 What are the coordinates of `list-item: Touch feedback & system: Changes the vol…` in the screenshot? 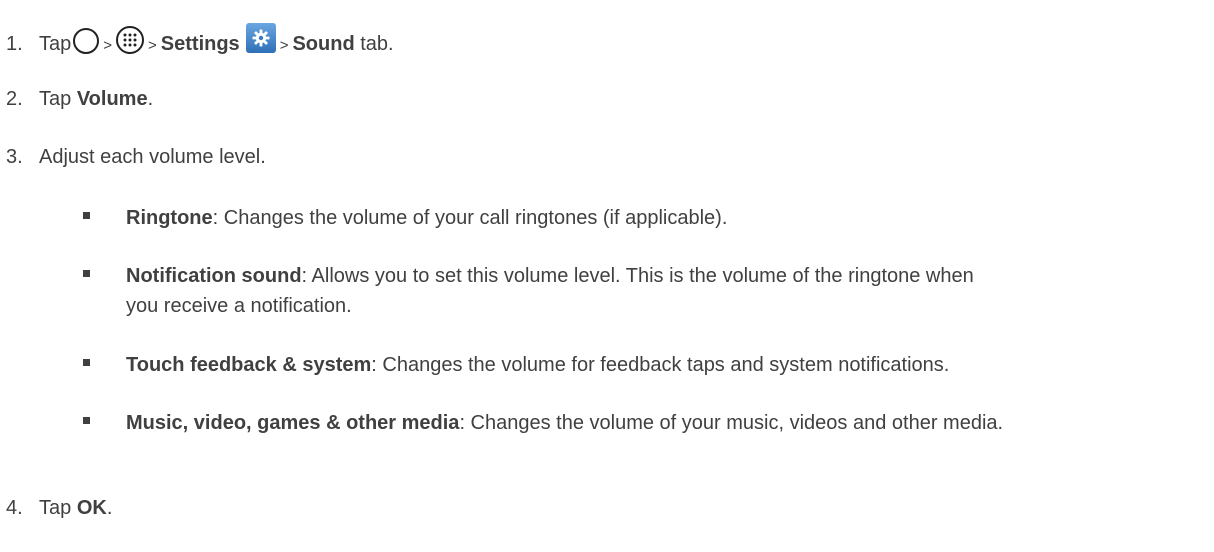 It's located at (643, 365).